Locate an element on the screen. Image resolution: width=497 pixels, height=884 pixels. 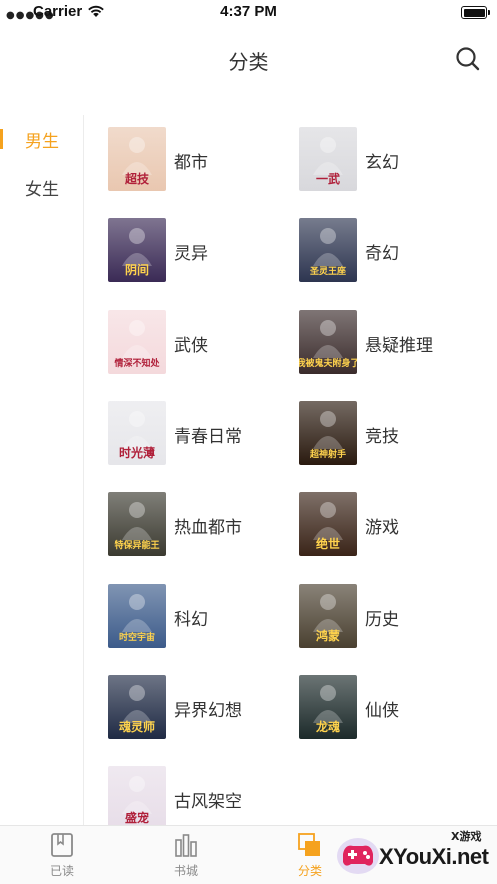
category-item: 时光薄 青春日常 is located at coordinates (198, 433).